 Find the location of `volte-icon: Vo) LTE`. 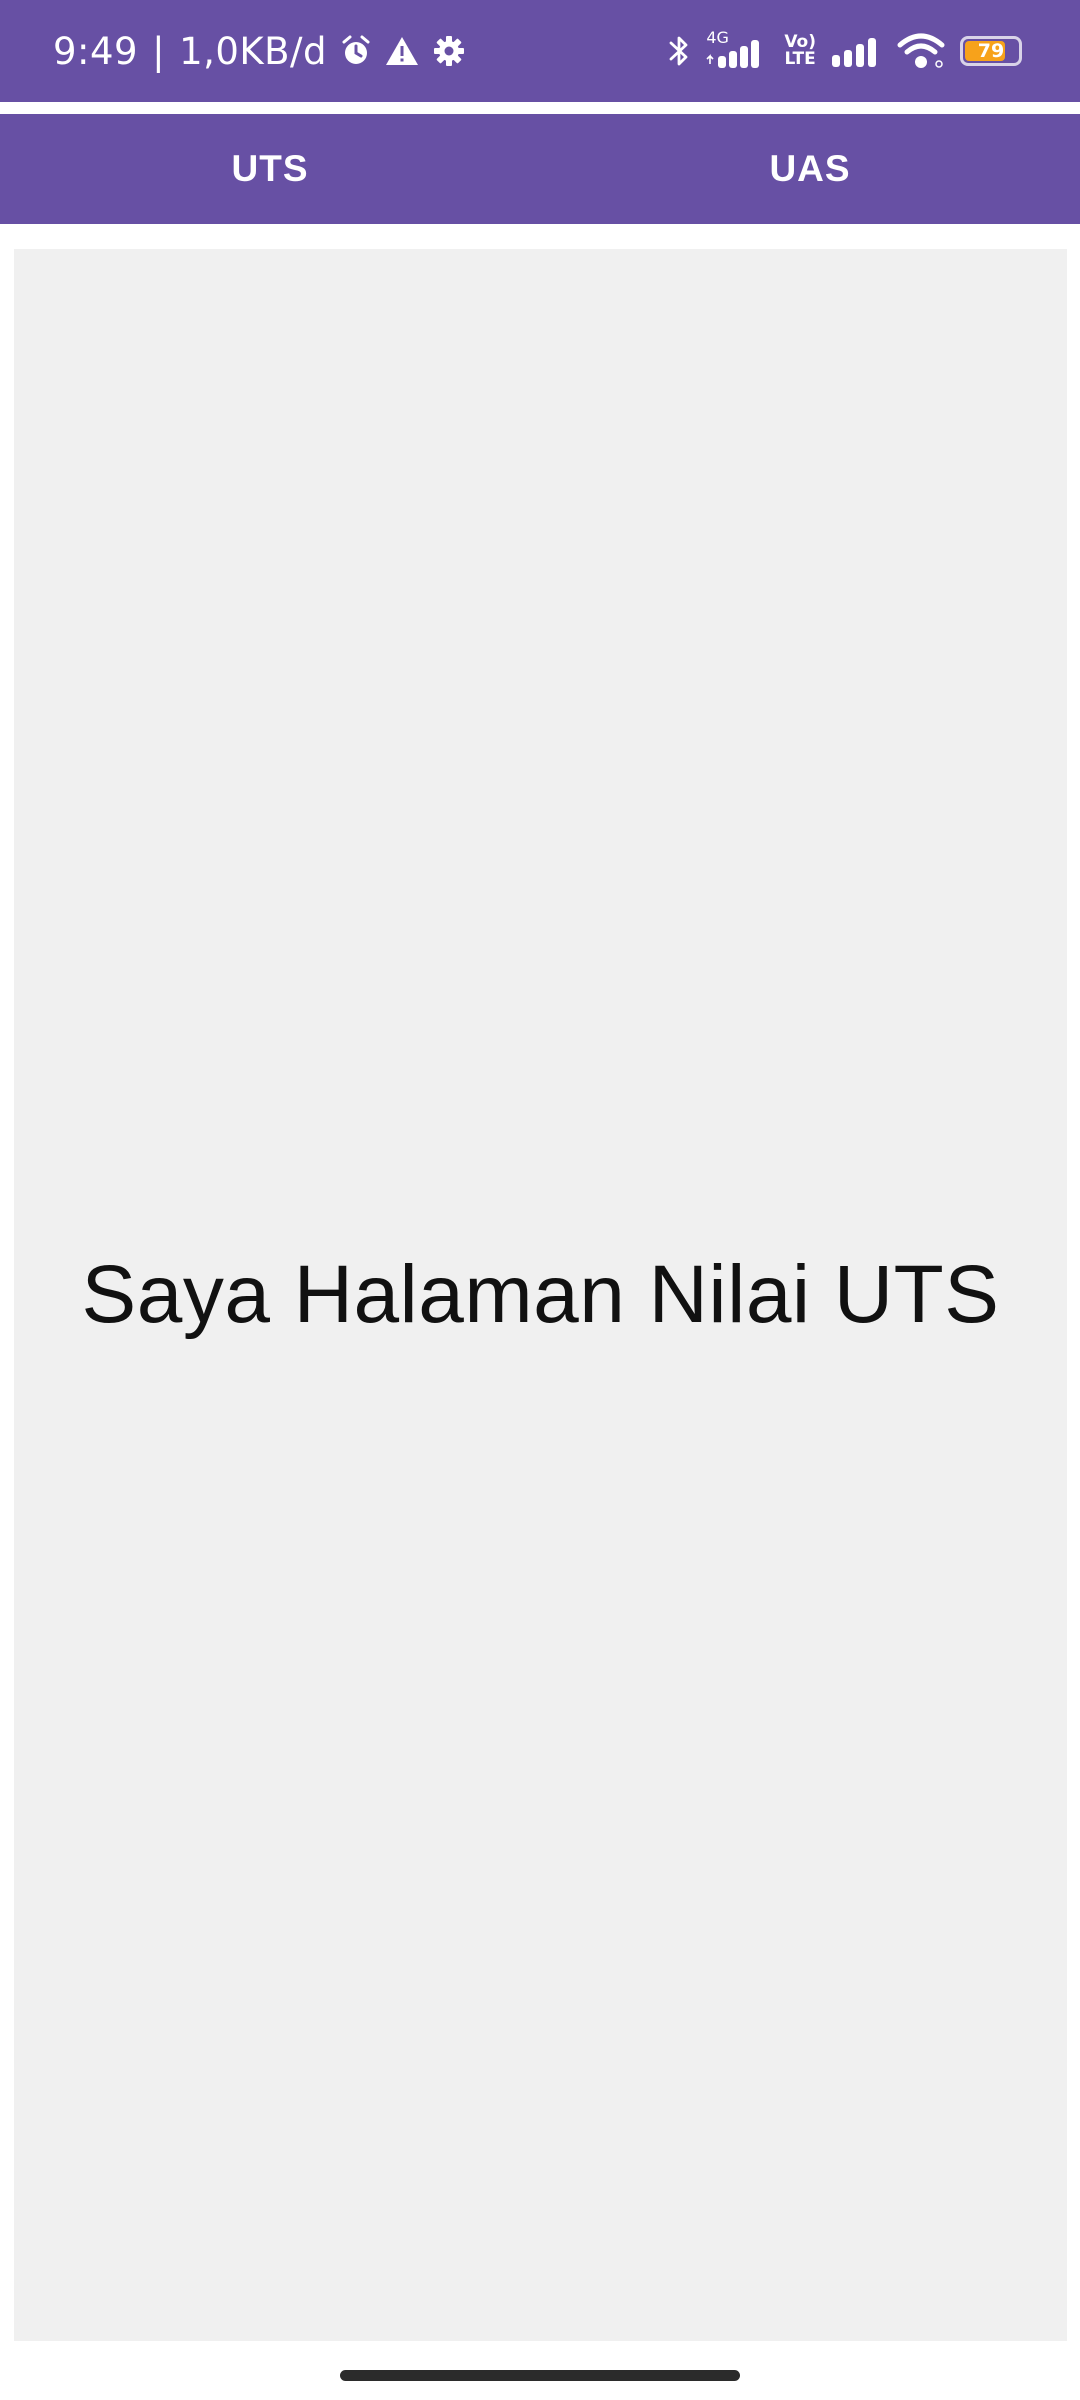

volte-icon: Vo) LTE is located at coordinates (800, 51).